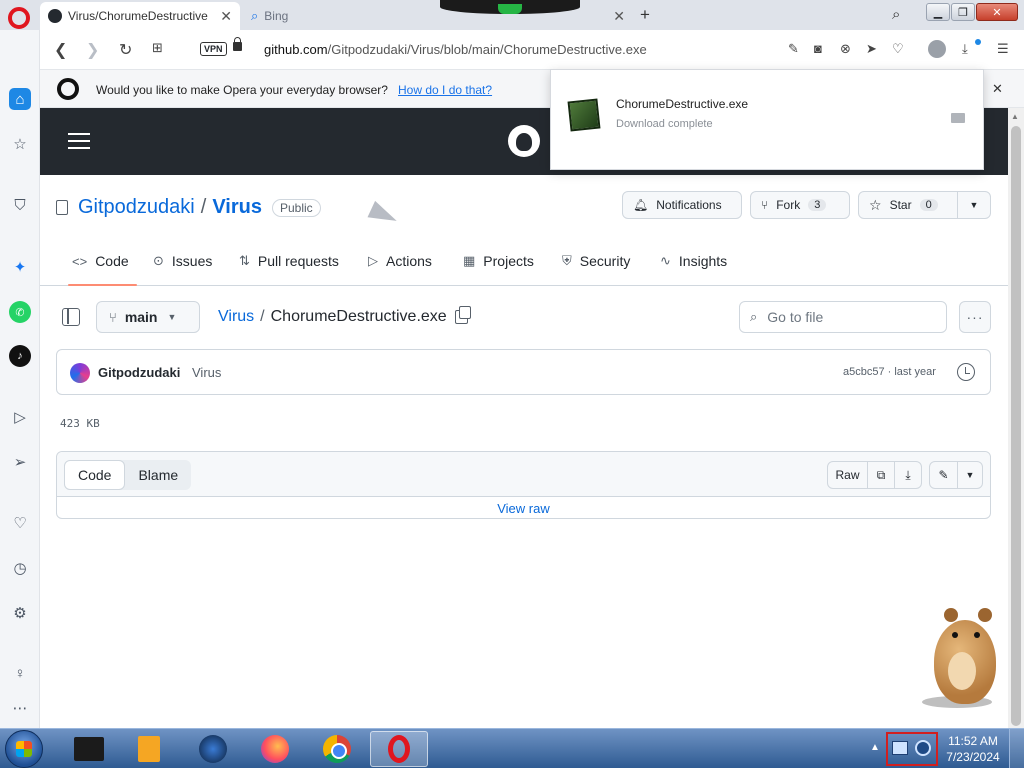 The width and height of the screenshot is (1024, 768). What do you see at coordinates (158, 475) in the screenshot?
I see `blame-view-button: Blame` at bounding box center [158, 475].